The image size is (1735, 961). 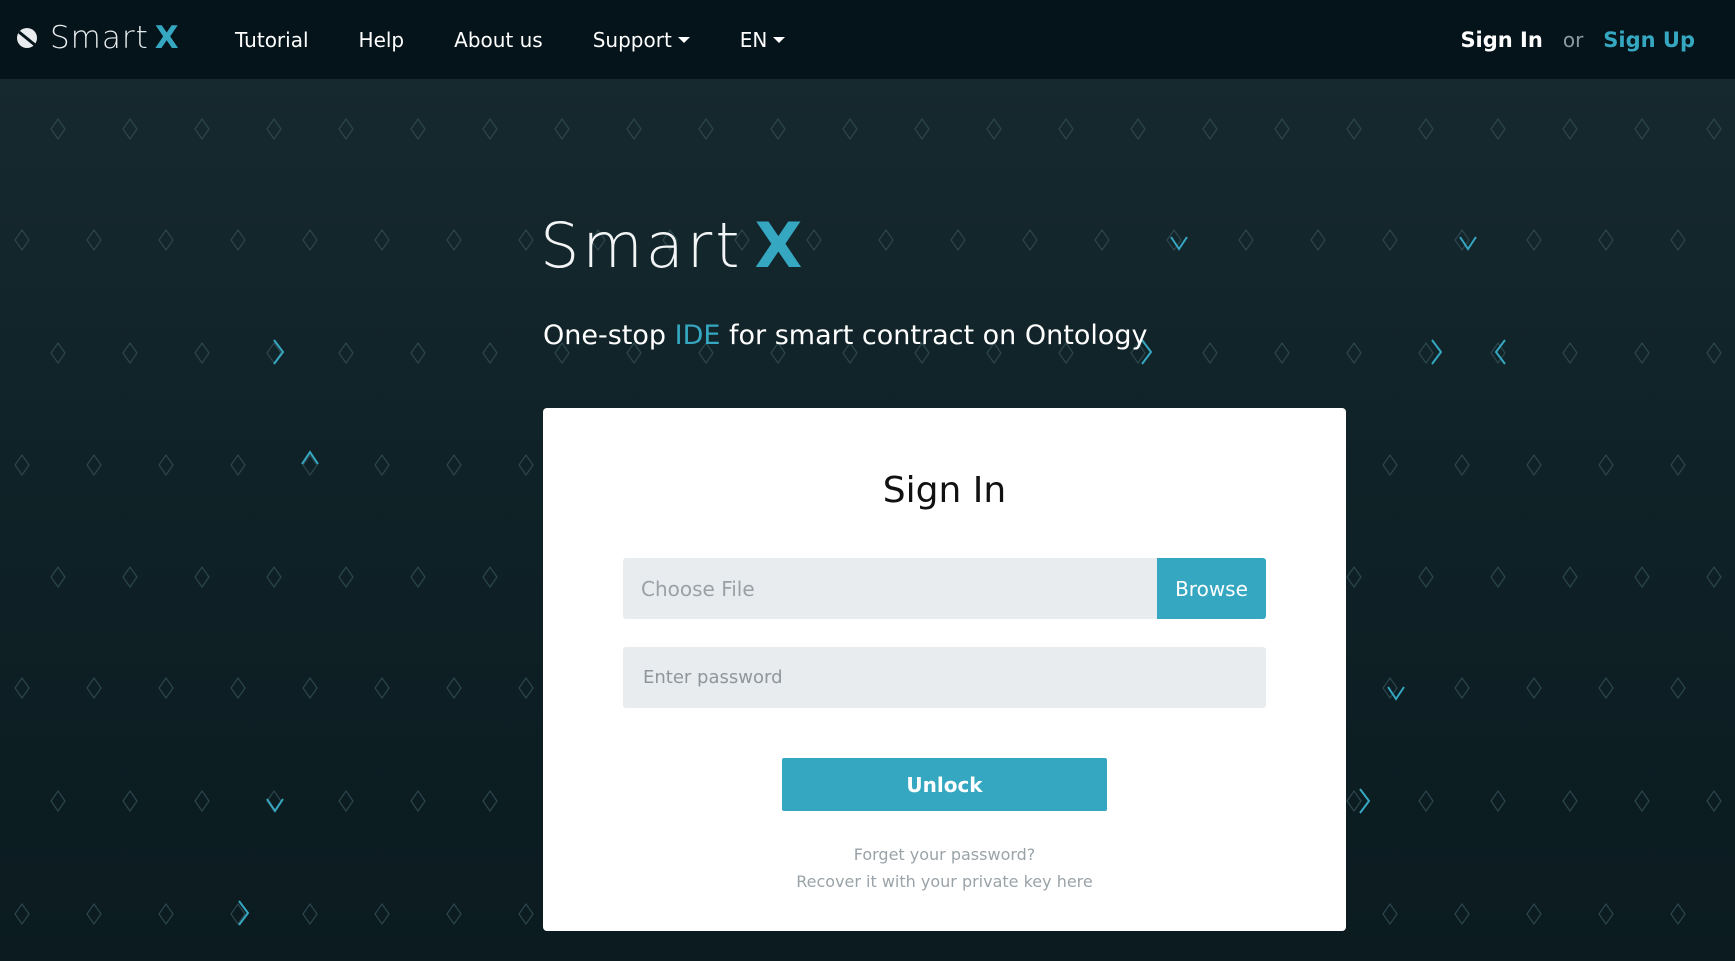 What do you see at coordinates (1649, 40) in the screenshot?
I see `nav-signup-link: Sign Up` at bounding box center [1649, 40].